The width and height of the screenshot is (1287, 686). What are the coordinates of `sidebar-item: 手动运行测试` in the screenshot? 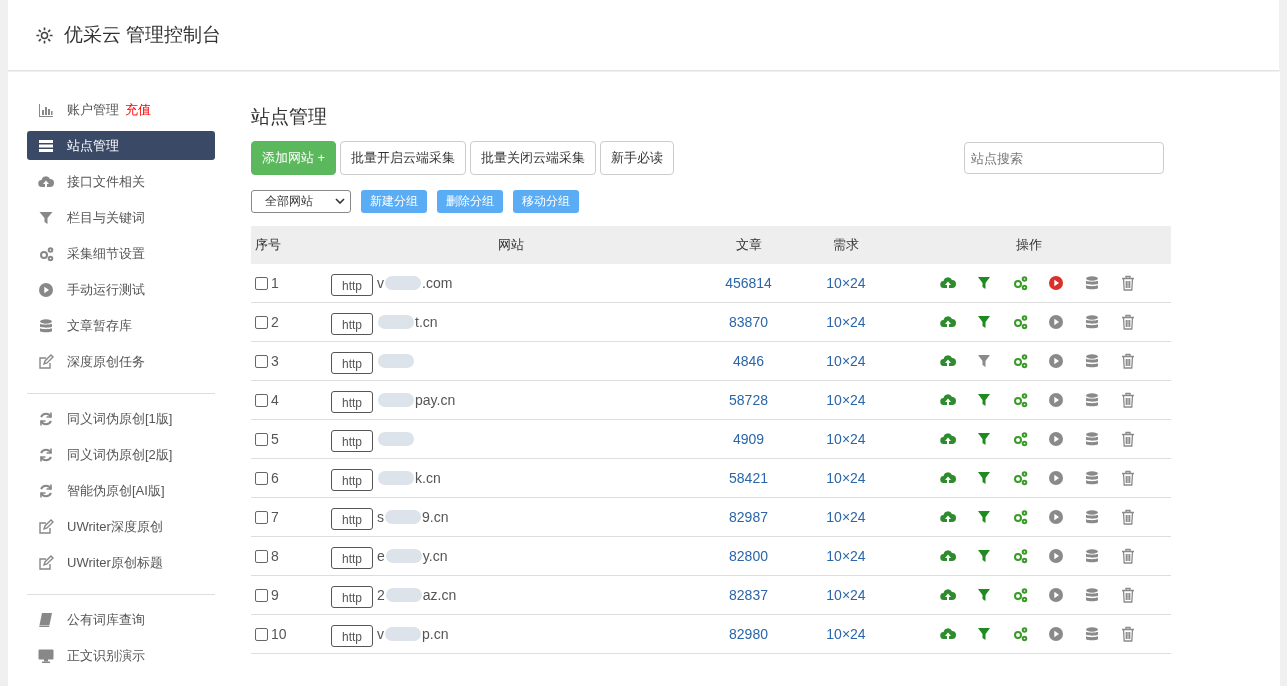 It's located at (121, 289).